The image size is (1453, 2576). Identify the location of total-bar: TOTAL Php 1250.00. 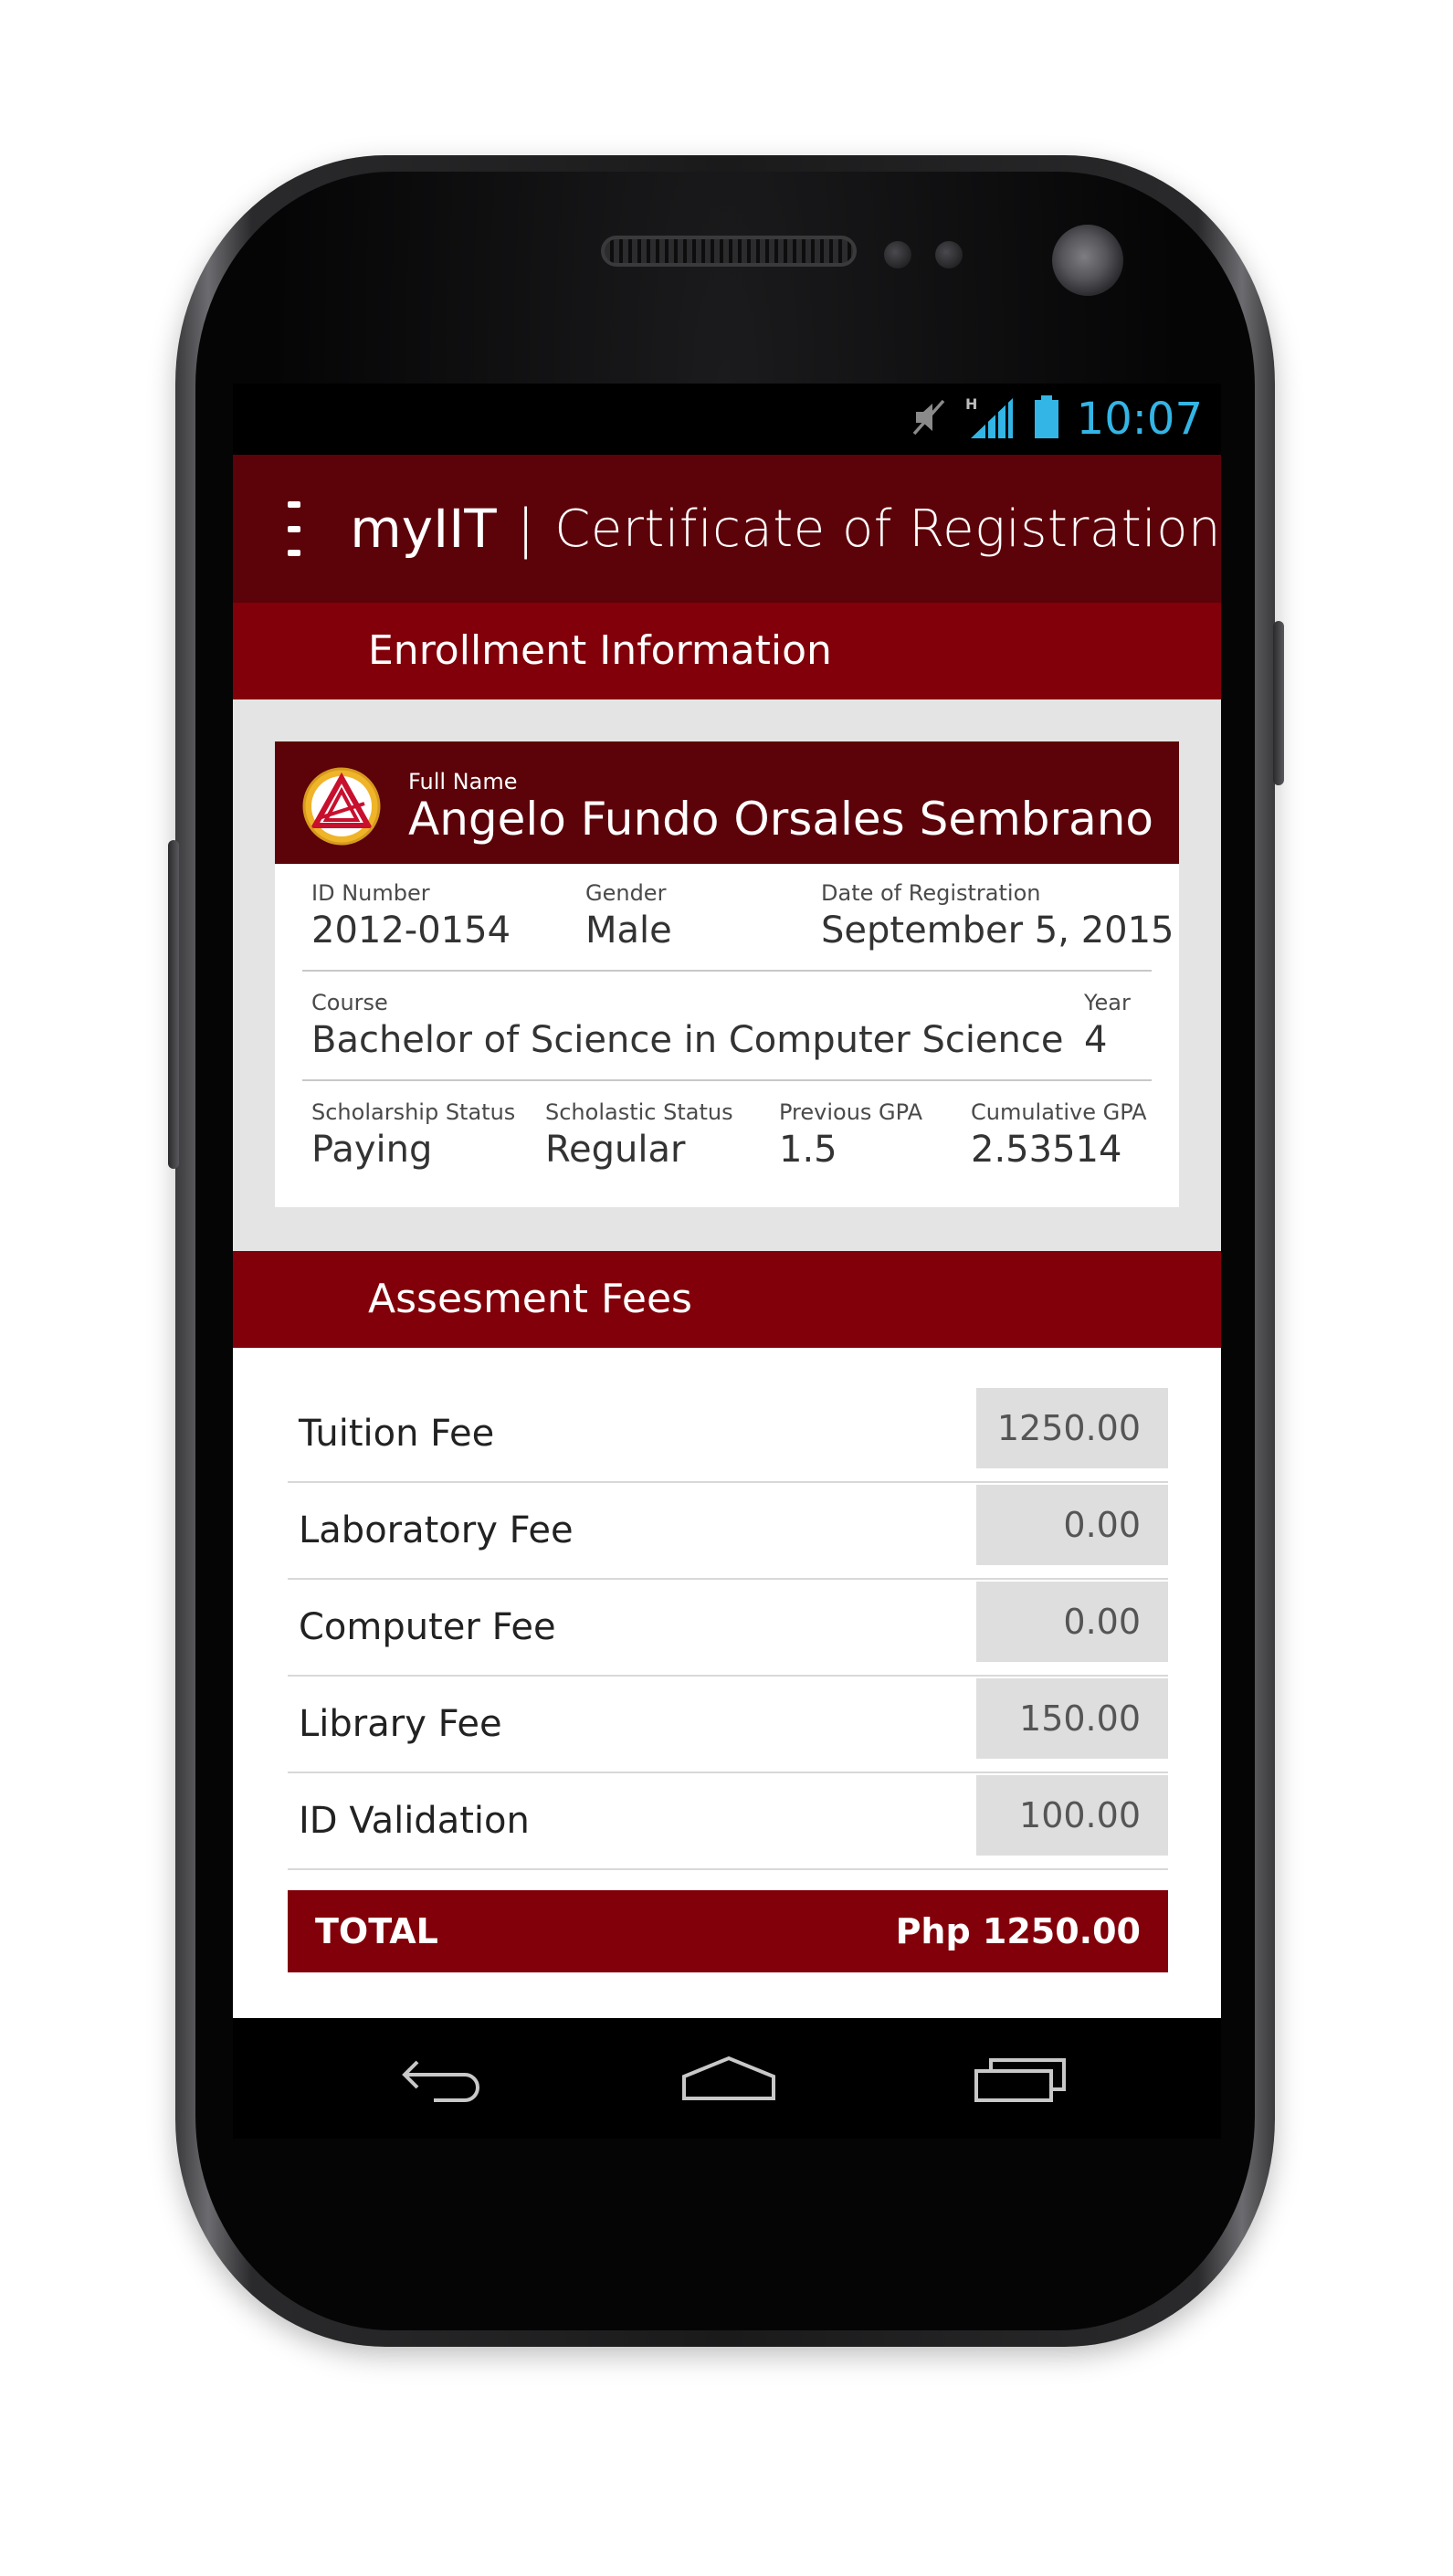
(728, 1931).